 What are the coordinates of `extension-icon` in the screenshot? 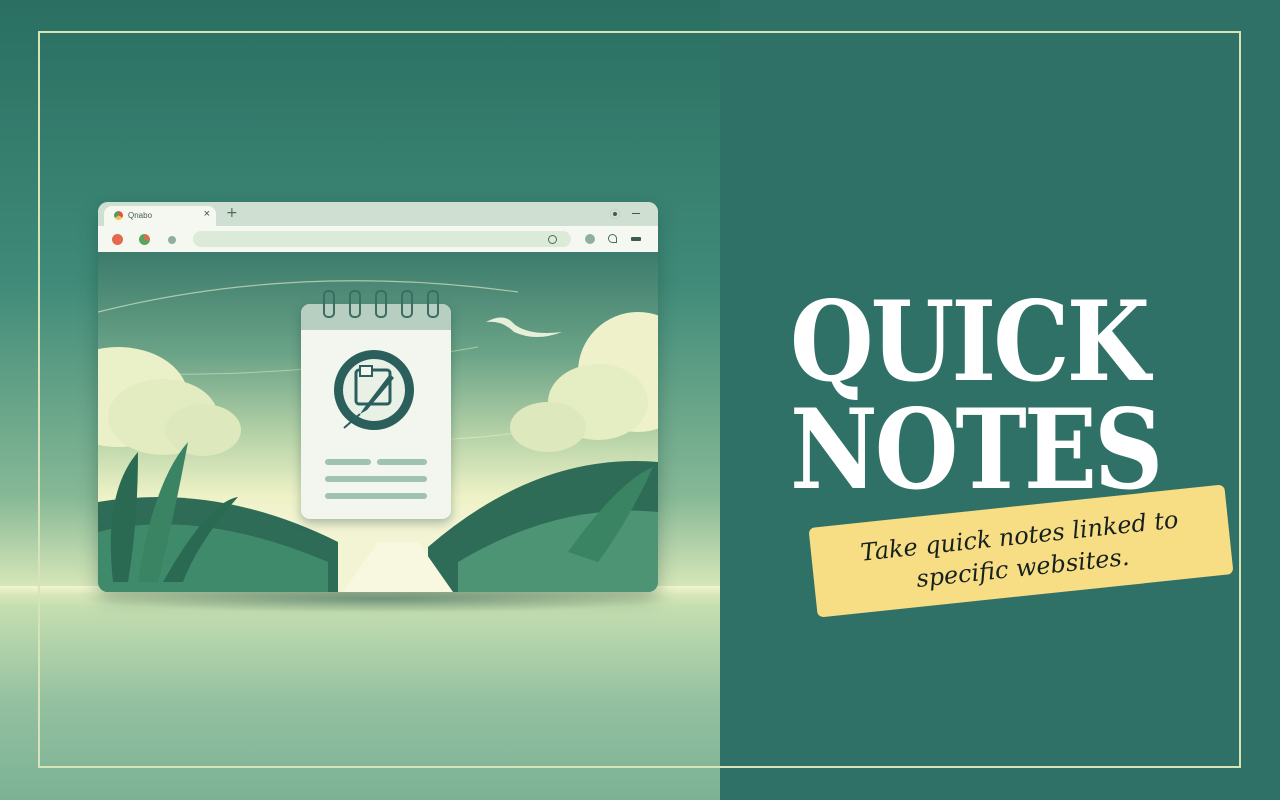 It's located at (117, 239).